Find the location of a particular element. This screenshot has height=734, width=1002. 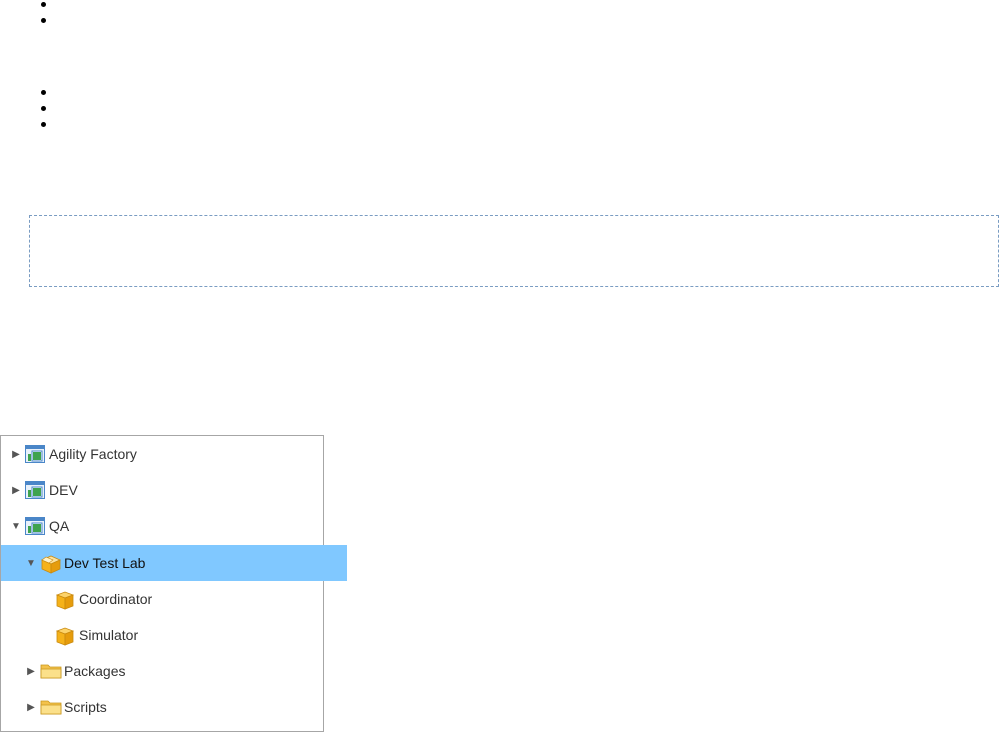

tree-item-dev: ▶ DEV is located at coordinates (166, 490).